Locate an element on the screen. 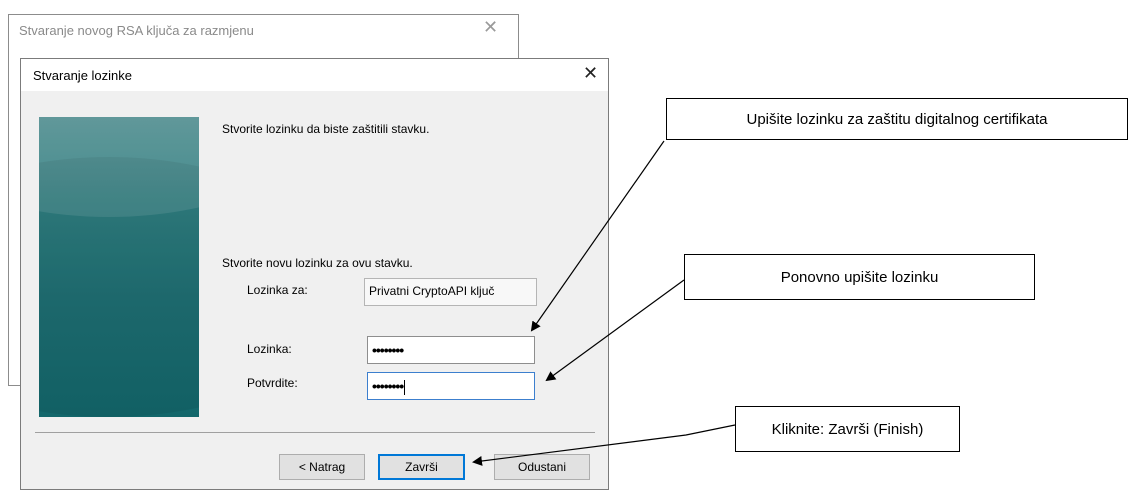 The image size is (1132, 493). arrow-to-confirm-field is located at coordinates (615, 330).